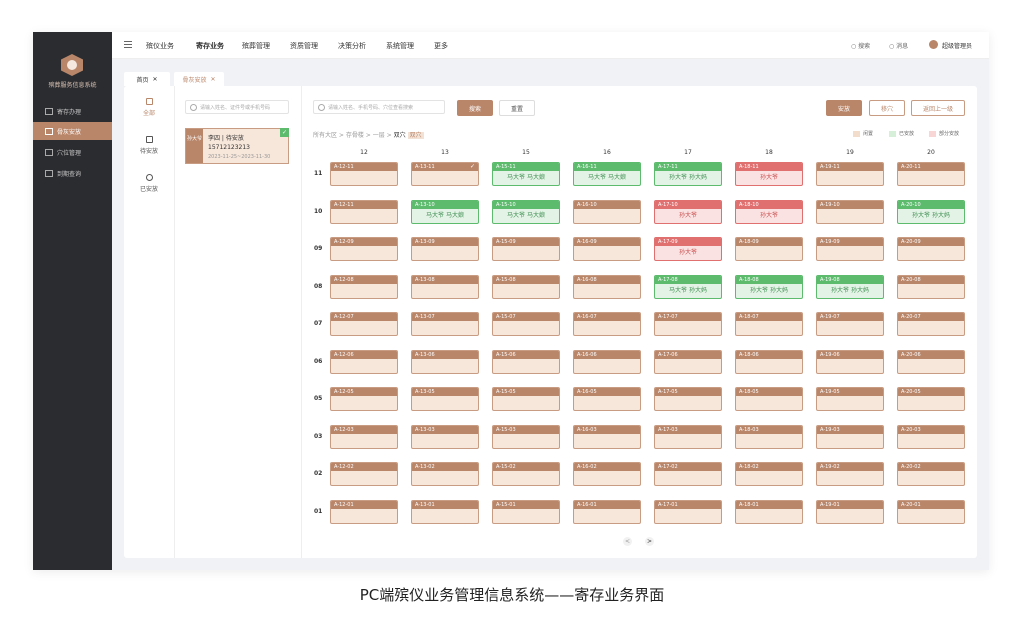 Image resolution: width=1024 pixels, height=622 pixels. Describe the element at coordinates (938, 108) in the screenshot. I see `return-button: 返回上一级` at that location.